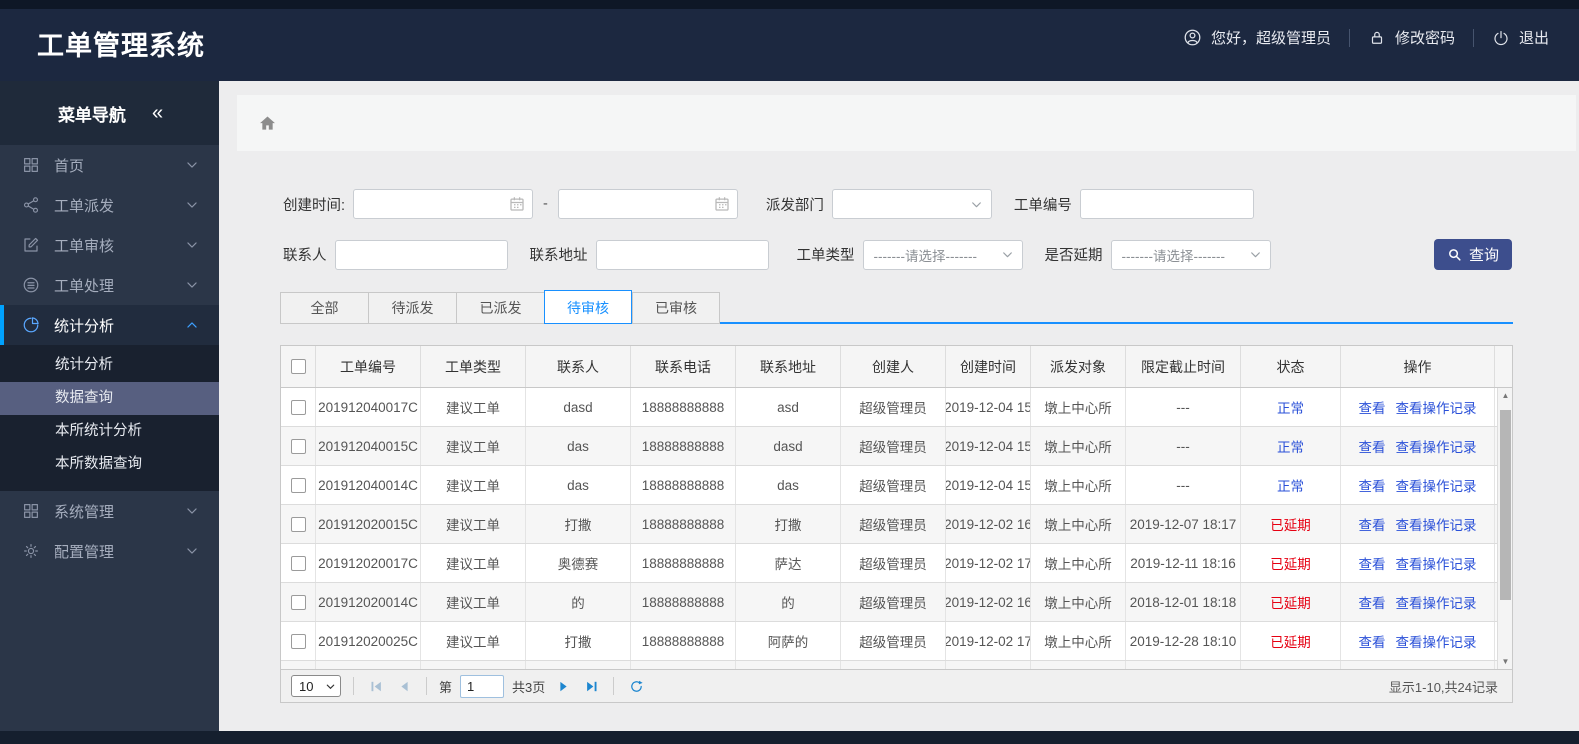 The image size is (1579, 744). What do you see at coordinates (298, 366) in the screenshot?
I see `select-all-checkbox` at bounding box center [298, 366].